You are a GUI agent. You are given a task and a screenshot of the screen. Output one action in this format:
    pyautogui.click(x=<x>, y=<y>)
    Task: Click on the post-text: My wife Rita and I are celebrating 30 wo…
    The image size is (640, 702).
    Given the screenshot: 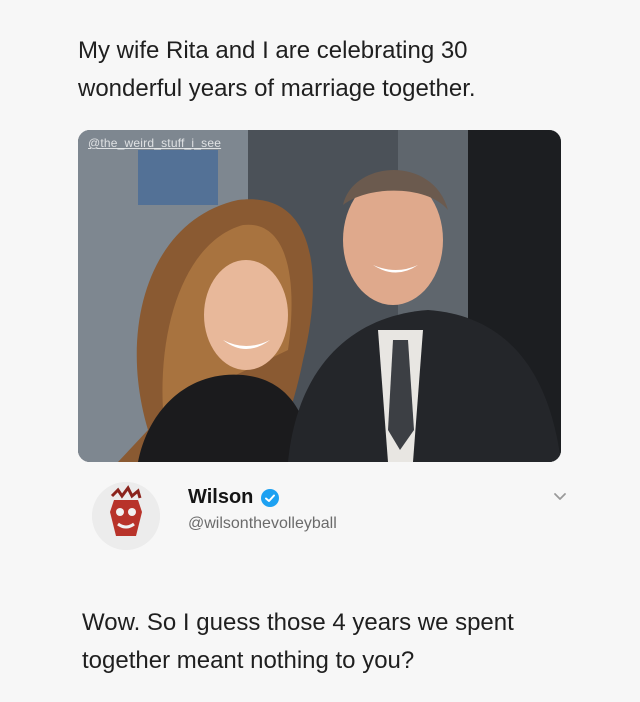 What is the action you would take?
    pyautogui.click(x=277, y=69)
    